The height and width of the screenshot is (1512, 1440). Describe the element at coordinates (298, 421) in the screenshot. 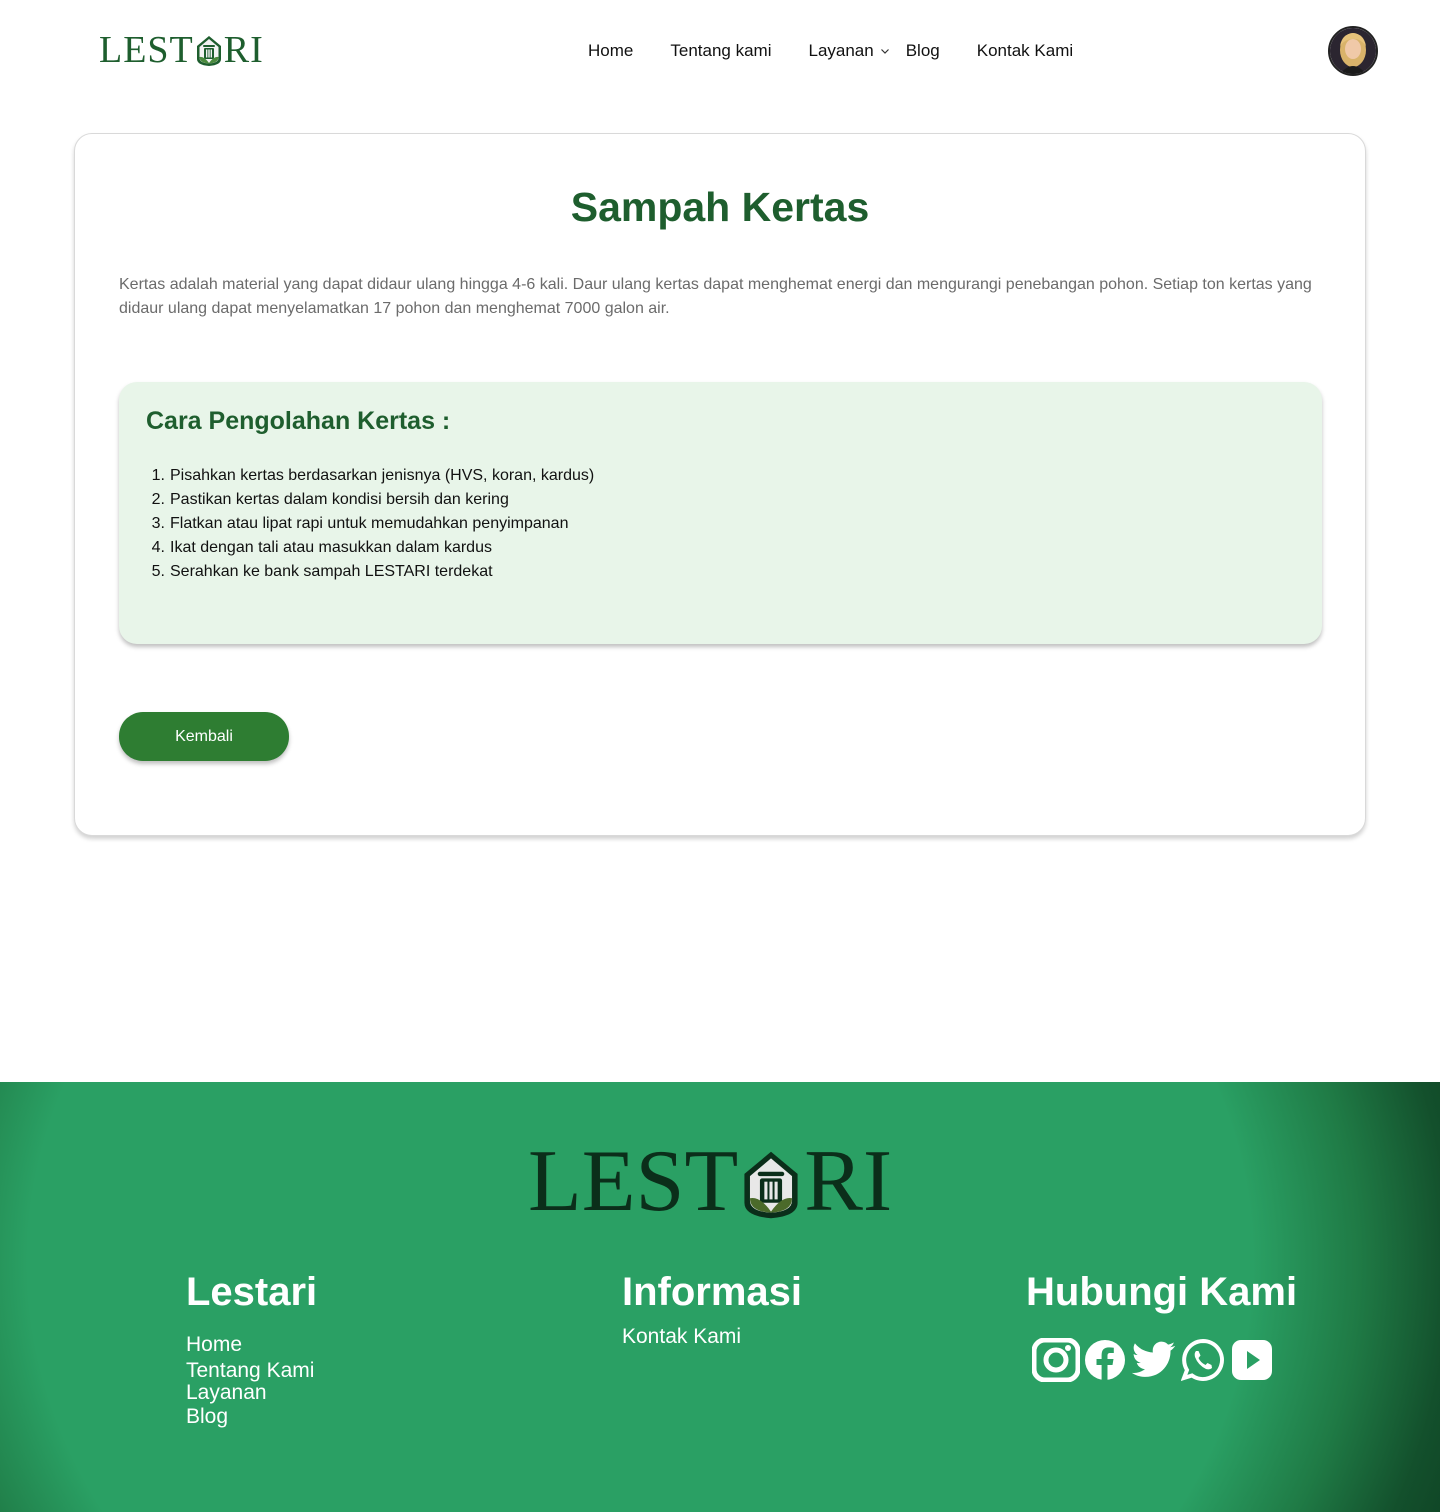

I see `steps-title: Cara Pengolahan Kertas :` at that location.